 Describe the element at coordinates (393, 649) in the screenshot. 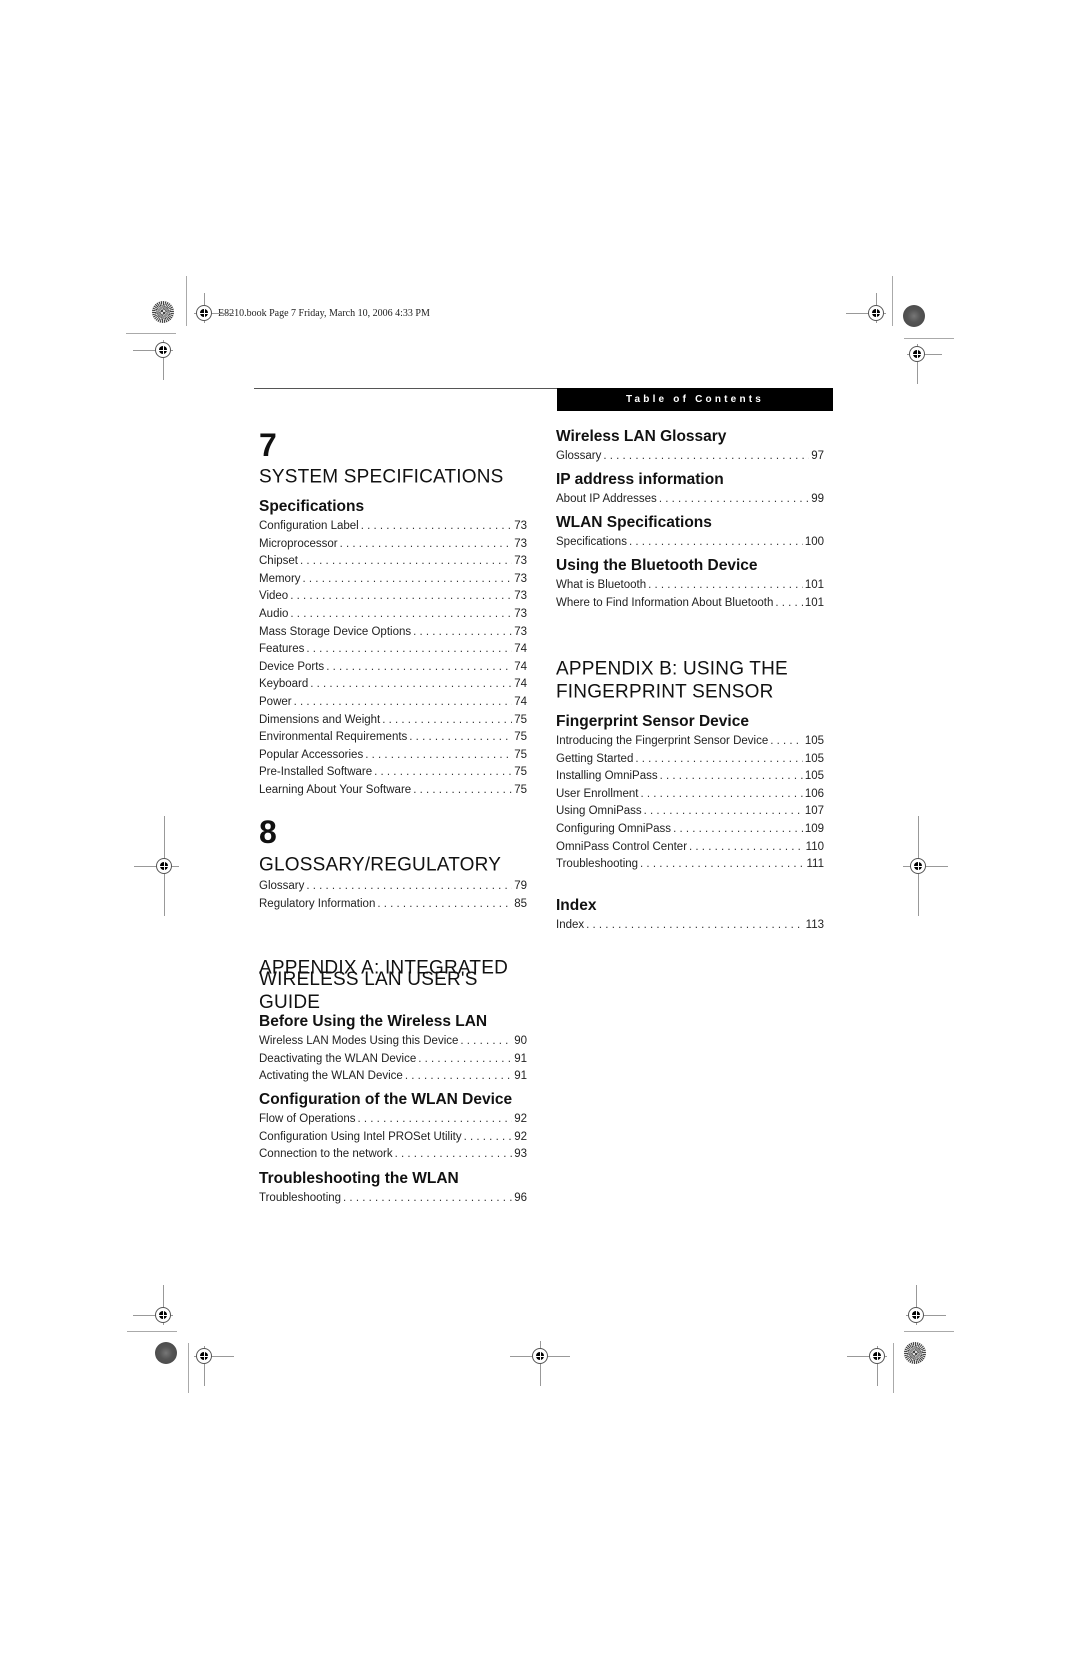

I see `toc-entry: Features 74` at that location.